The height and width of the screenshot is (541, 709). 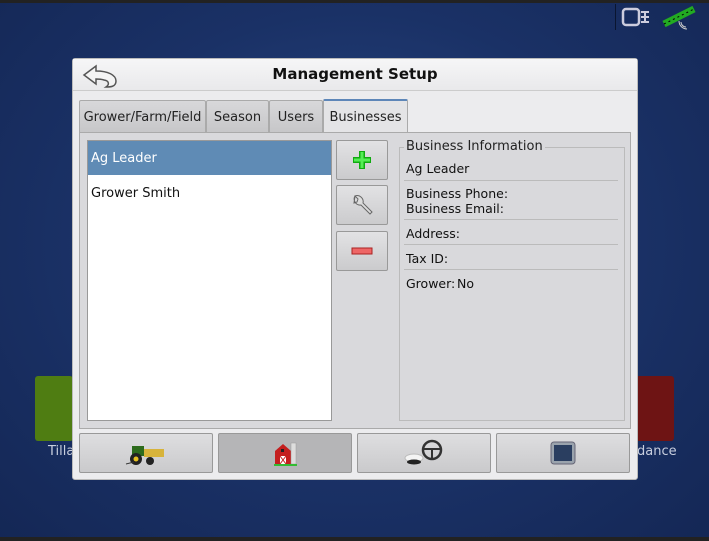 What do you see at coordinates (457, 193) in the screenshot?
I see `business-phone-label: Business Phone:` at bounding box center [457, 193].